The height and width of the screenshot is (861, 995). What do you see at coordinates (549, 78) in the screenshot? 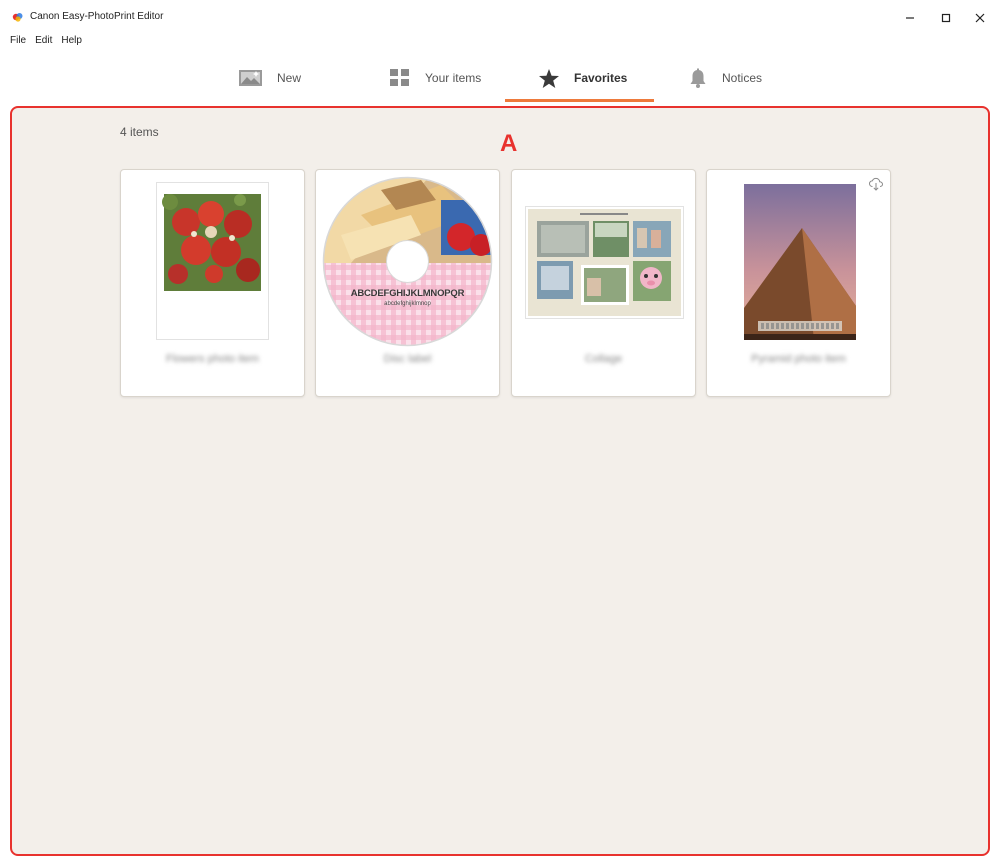
I see `star-icon` at bounding box center [549, 78].